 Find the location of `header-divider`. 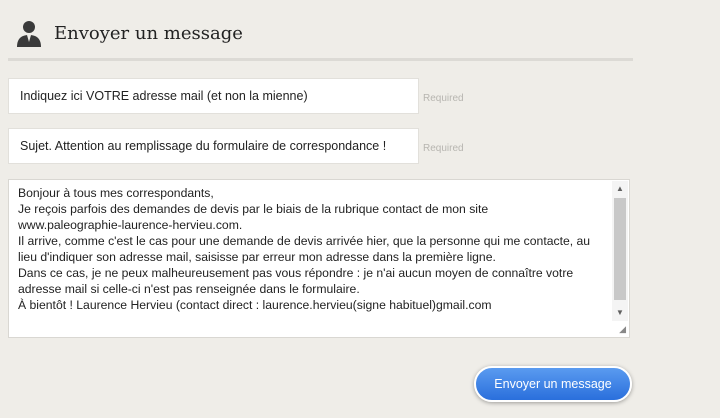

header-divider is located at coordinates (320, 59).